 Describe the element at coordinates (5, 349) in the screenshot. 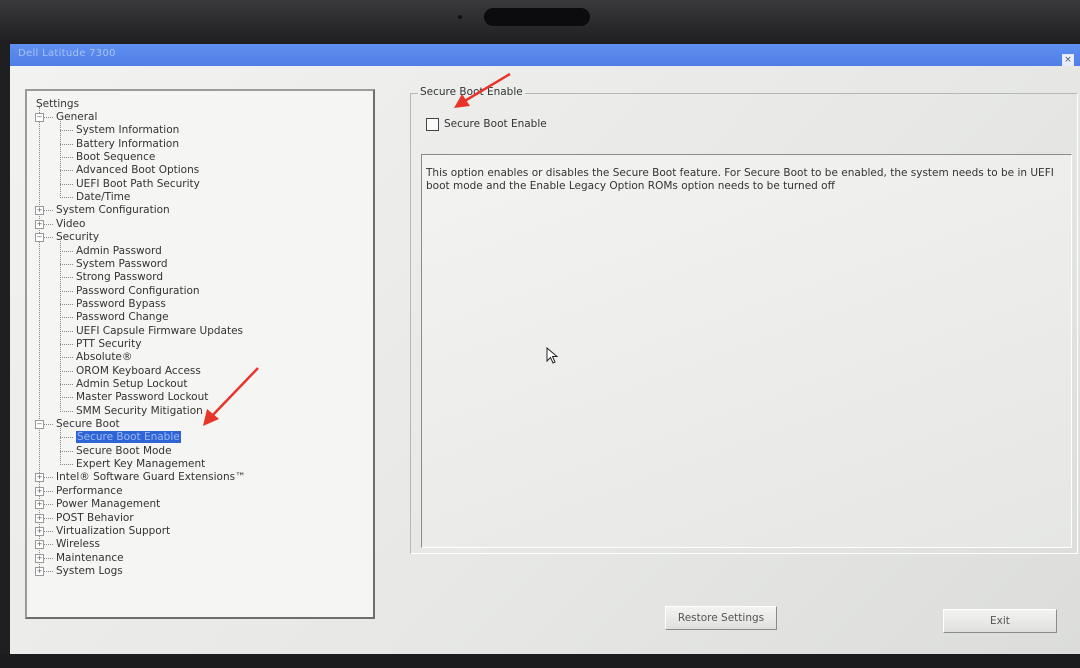

I see `laptop-bezel-left` at that location.